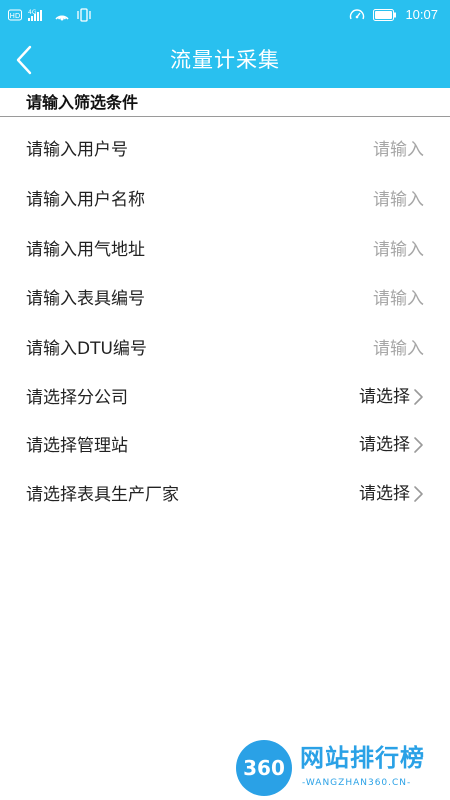  What do you see at coordinates (86, 349) in the screenshot?
I see `dtu-number-label: 请输入DTU编号` at bounding box center [86, 349].